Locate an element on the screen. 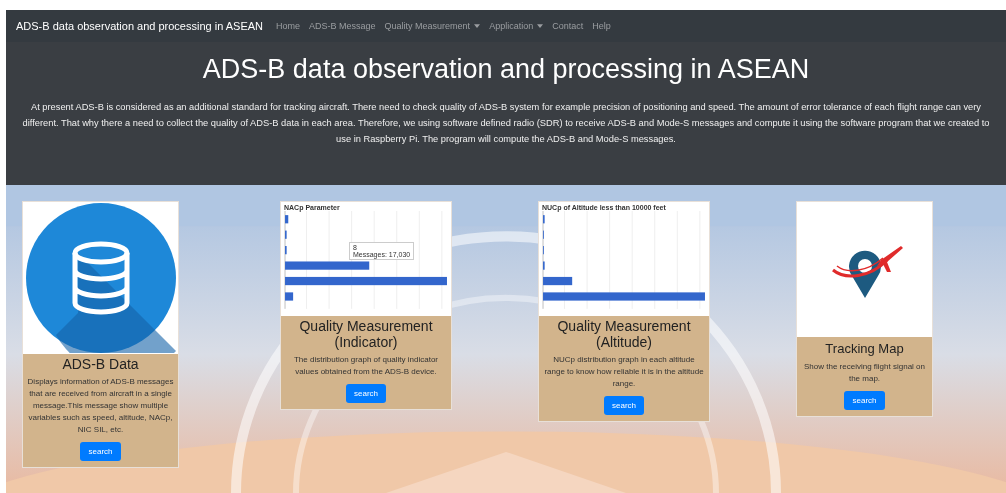 The height and width of the screenshot is (493, 1006). database-icon is located at coordinates (100, 278).